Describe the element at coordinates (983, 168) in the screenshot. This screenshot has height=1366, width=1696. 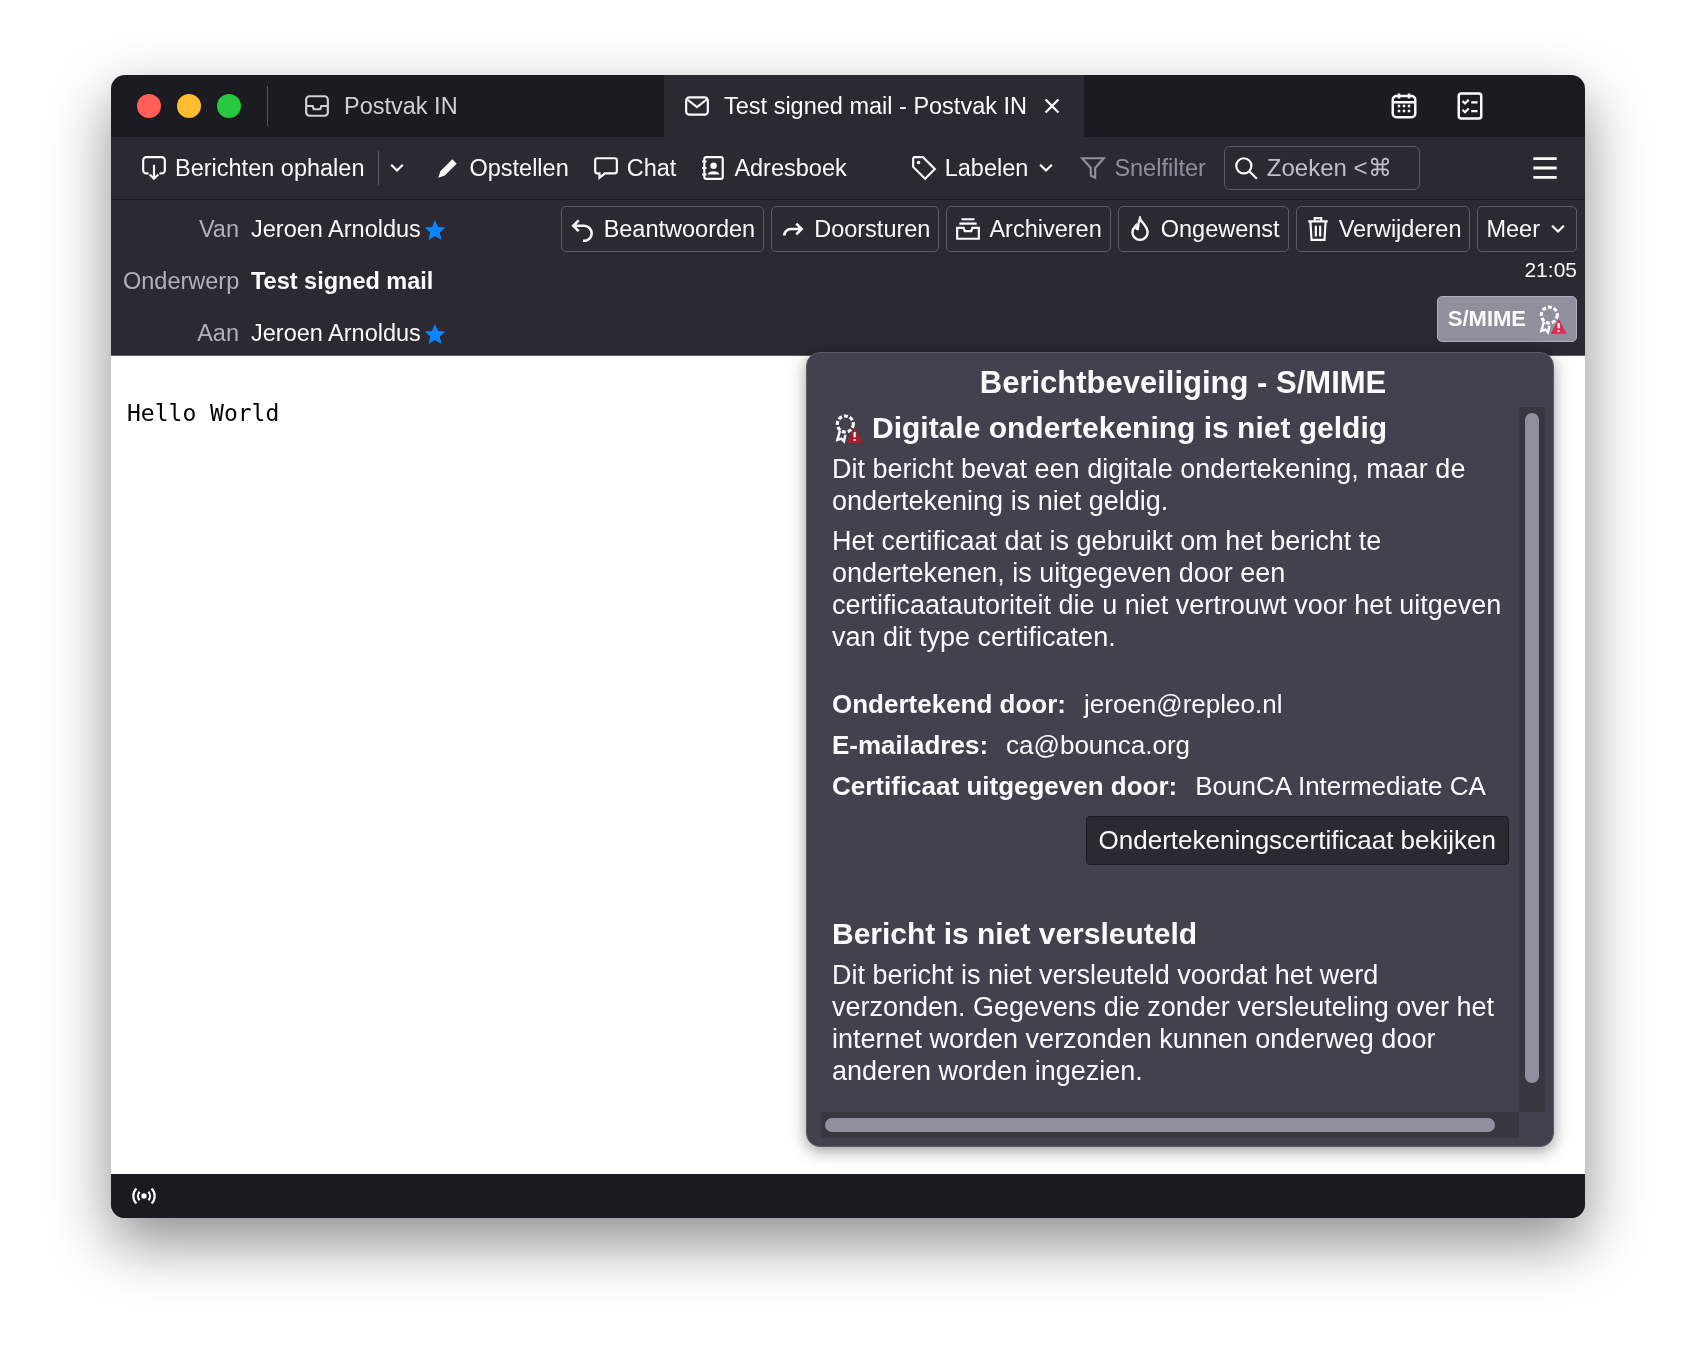
I see `toolbar-button: Labelen` at that location.